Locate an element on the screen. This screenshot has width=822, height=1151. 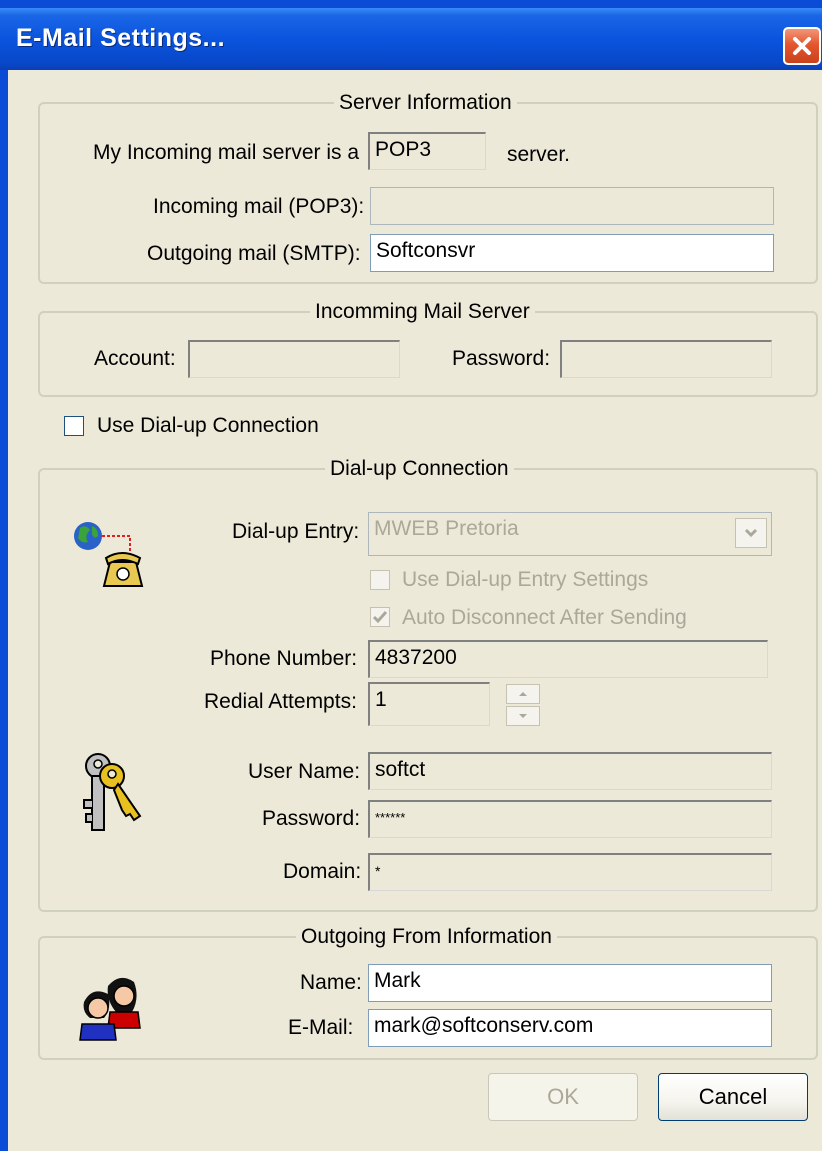
incoming-type-field: POP3 is located at coordinates (427, 151).